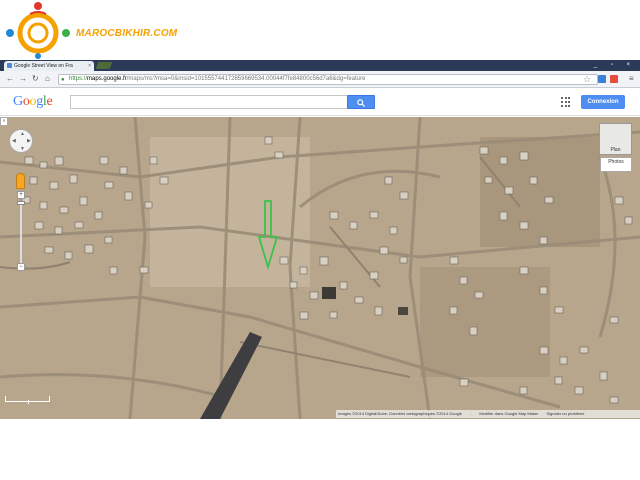 The image size is (640, 480). I want to click on menu-icon: ≡, so click(631, 79).